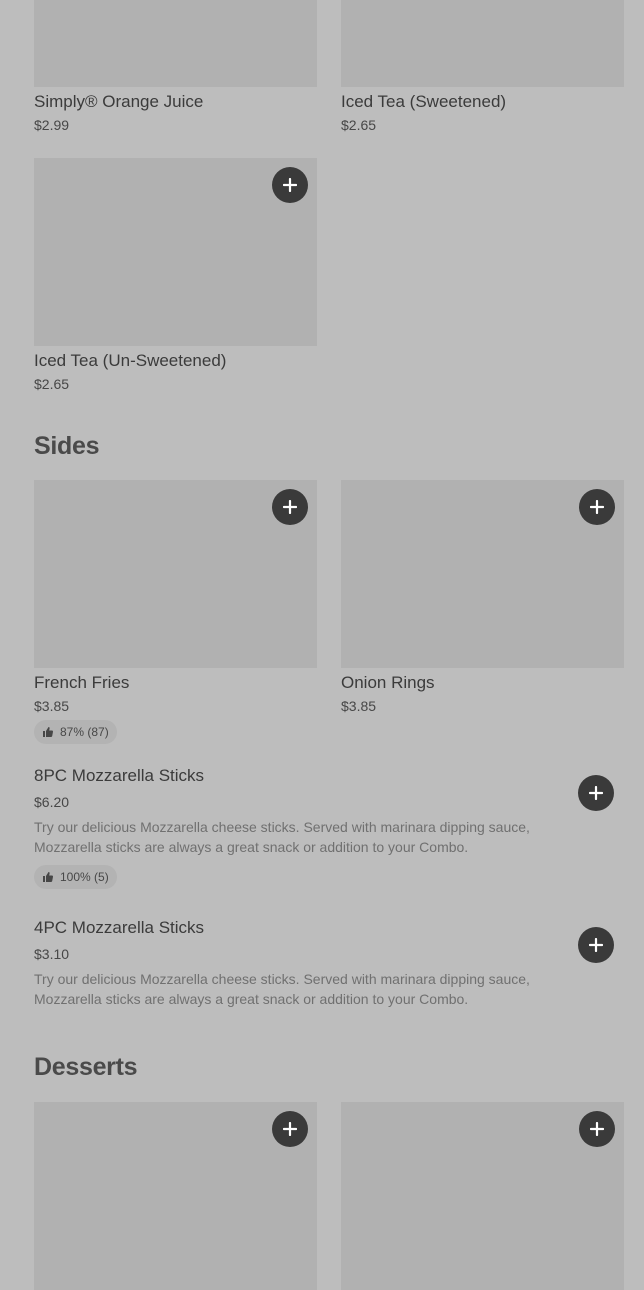  I want to click on rating-badge: 100% (5), so click(75, 877).